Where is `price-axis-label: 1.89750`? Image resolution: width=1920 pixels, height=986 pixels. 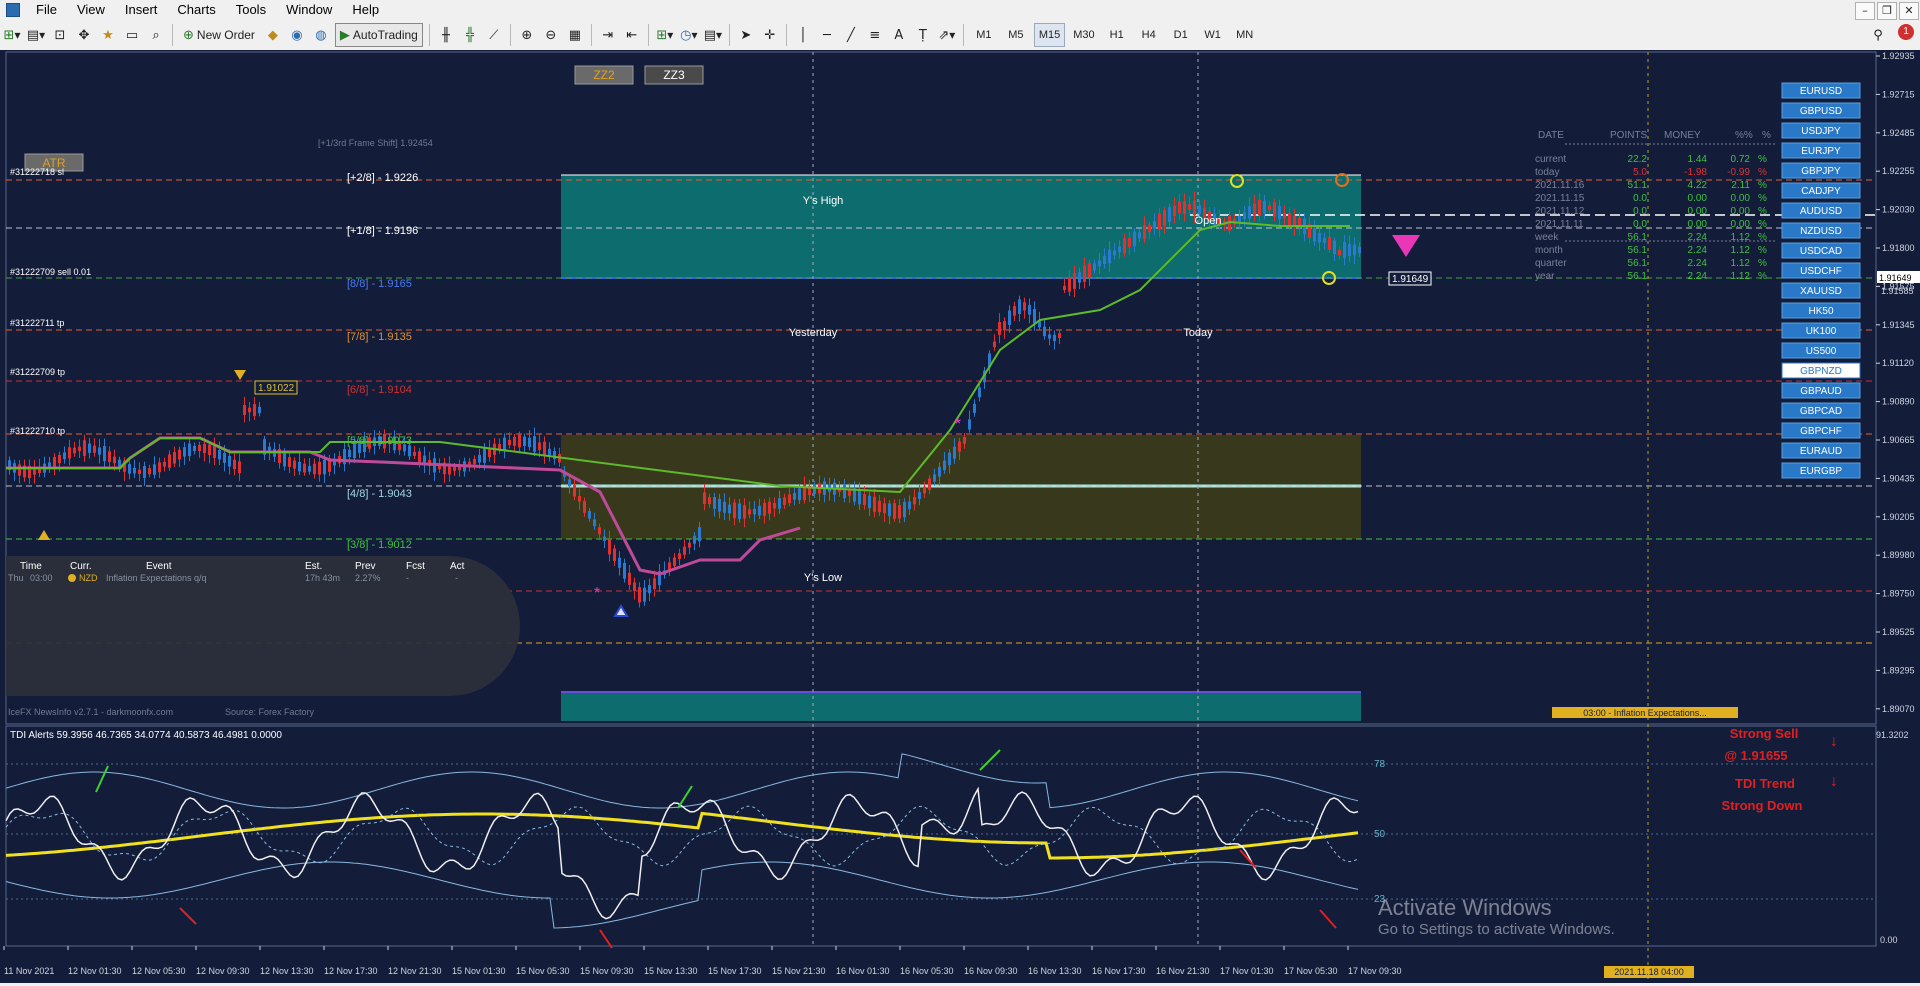
price-axis-label: 1.89750 is located at coordinates (1898, 594).